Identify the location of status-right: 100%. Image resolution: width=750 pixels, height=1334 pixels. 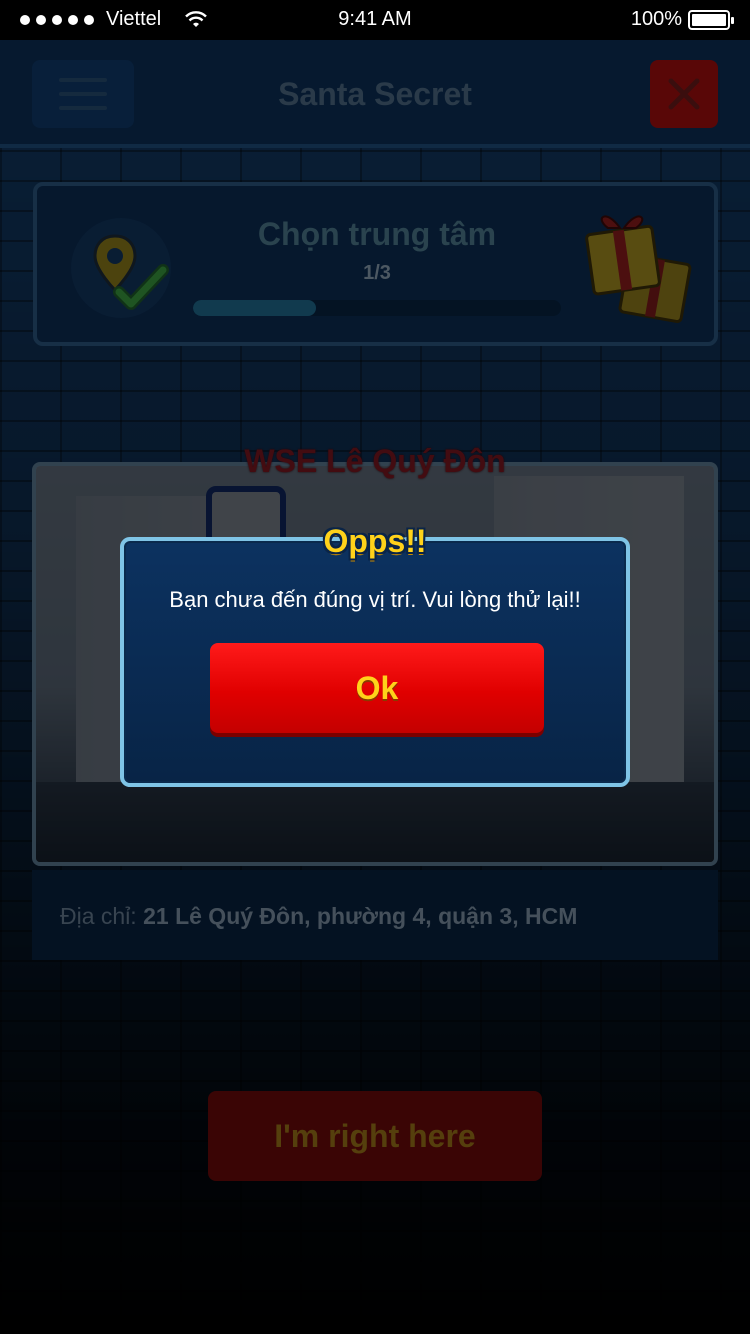
(682, 19).